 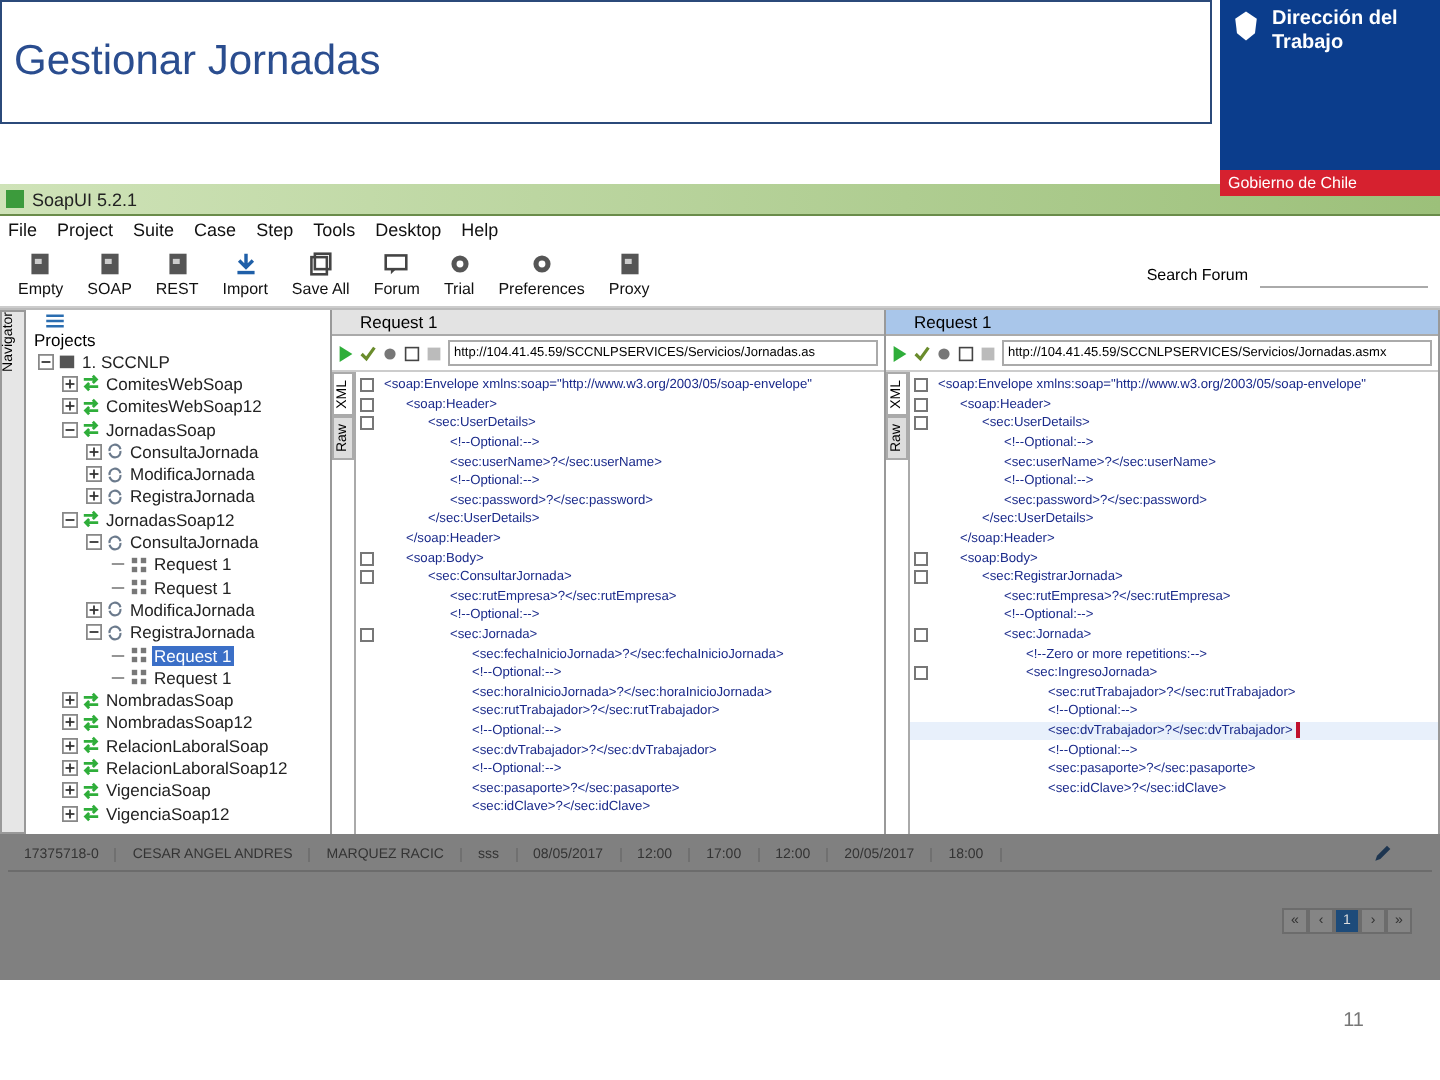 I want to click on toolbar-button: Empty, so click(x=41, y=275).